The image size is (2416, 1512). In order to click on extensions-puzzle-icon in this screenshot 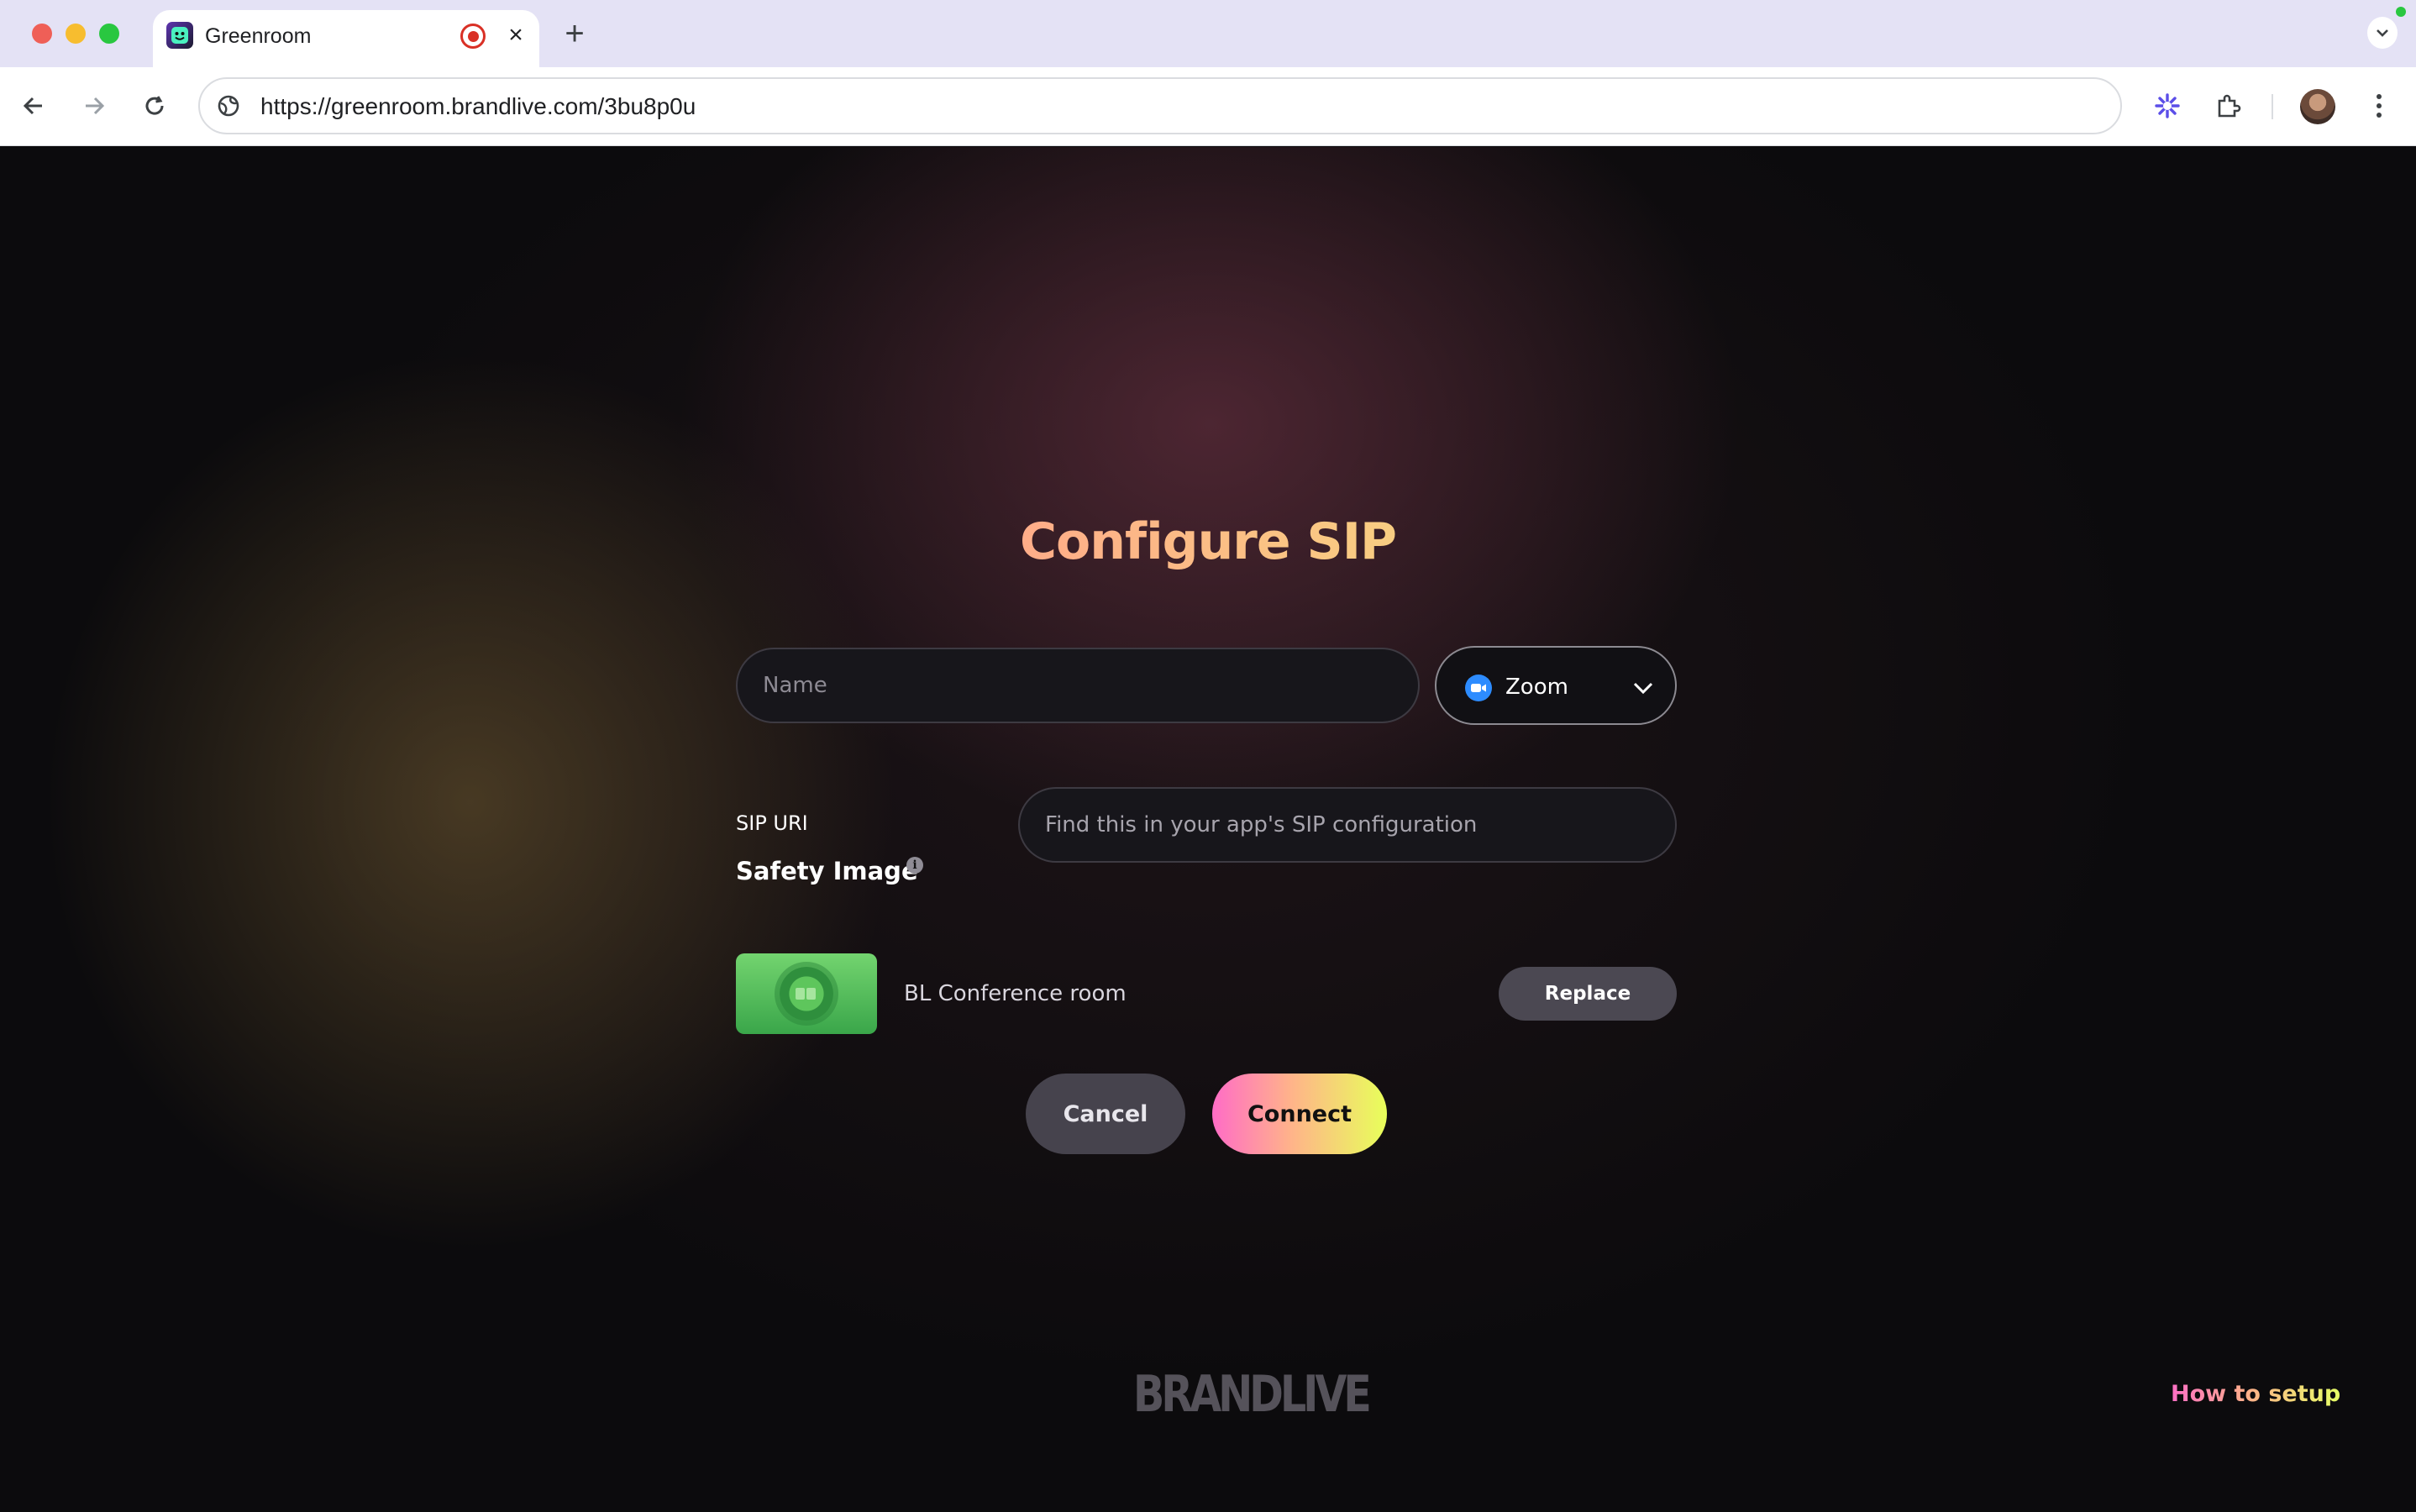, I will do `click(2228, 106)`.